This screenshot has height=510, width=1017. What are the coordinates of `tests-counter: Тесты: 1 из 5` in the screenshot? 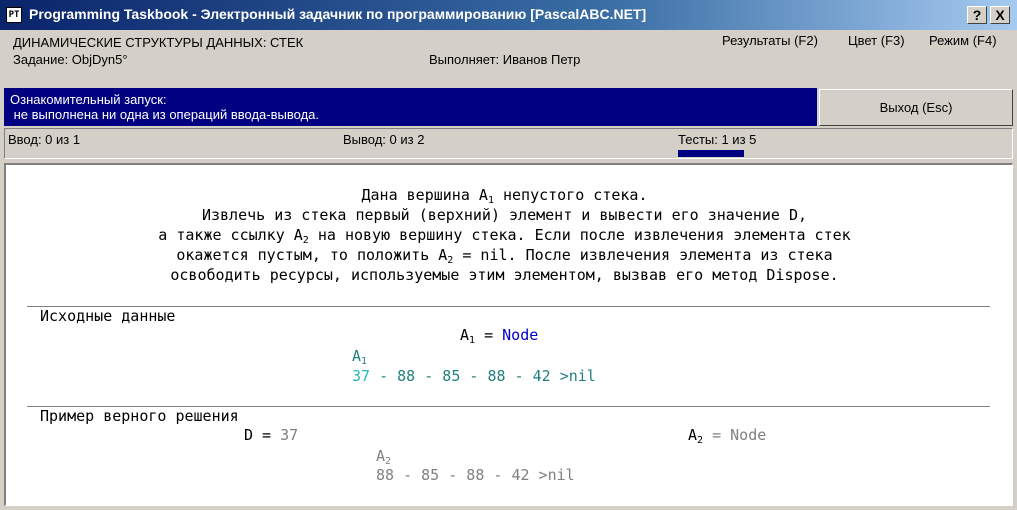 It's located at (717, 139).